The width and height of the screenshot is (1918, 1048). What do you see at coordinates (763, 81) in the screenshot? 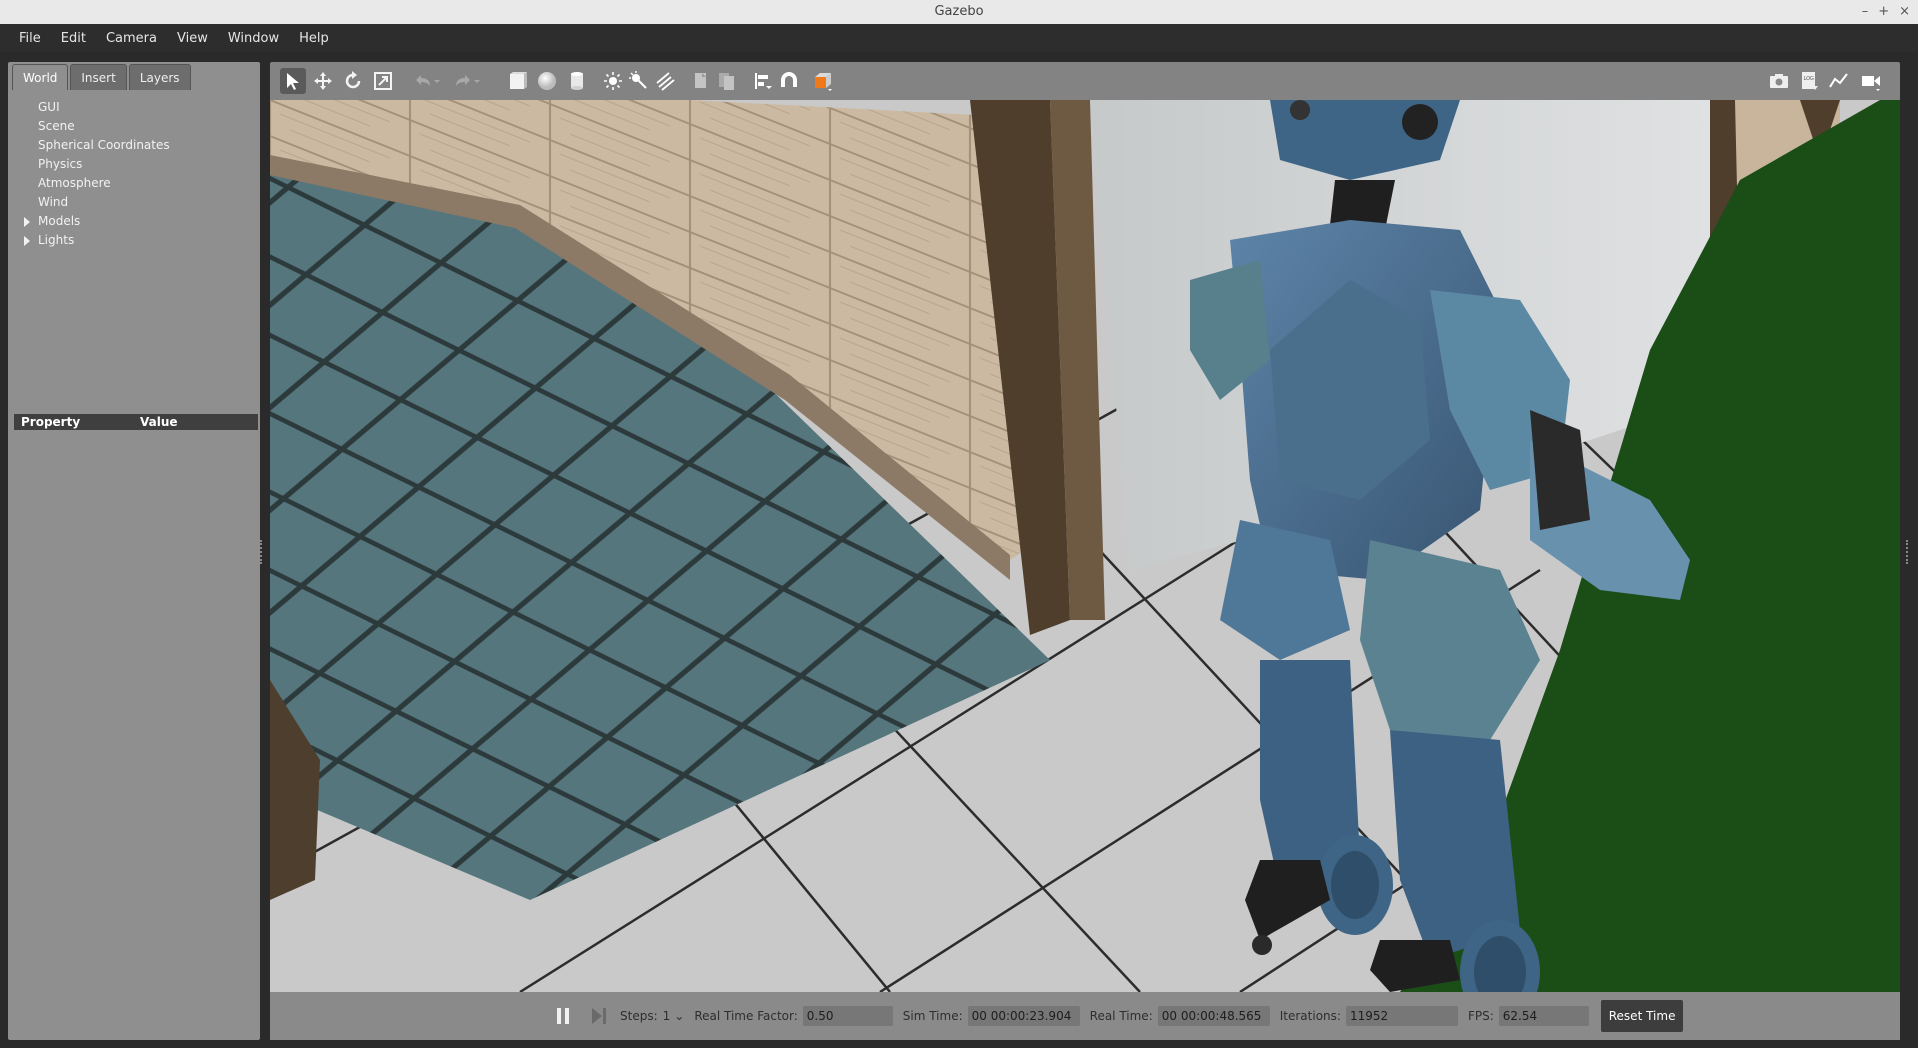
I see `align-icon` at bounding box center [763, 81].